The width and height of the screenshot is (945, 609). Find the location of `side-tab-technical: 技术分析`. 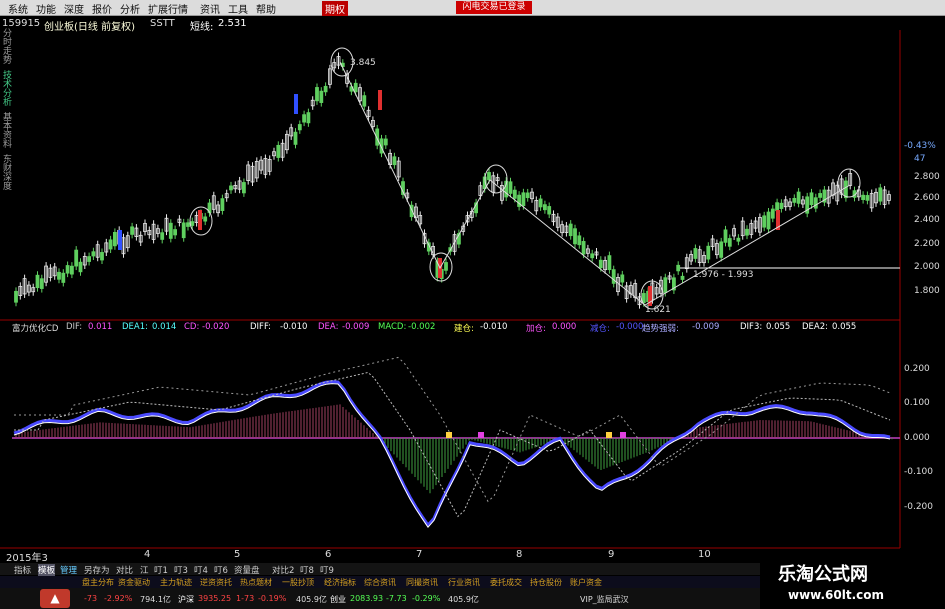

side-tab-technical: 技术分析 is located at coordinates (6, 88).